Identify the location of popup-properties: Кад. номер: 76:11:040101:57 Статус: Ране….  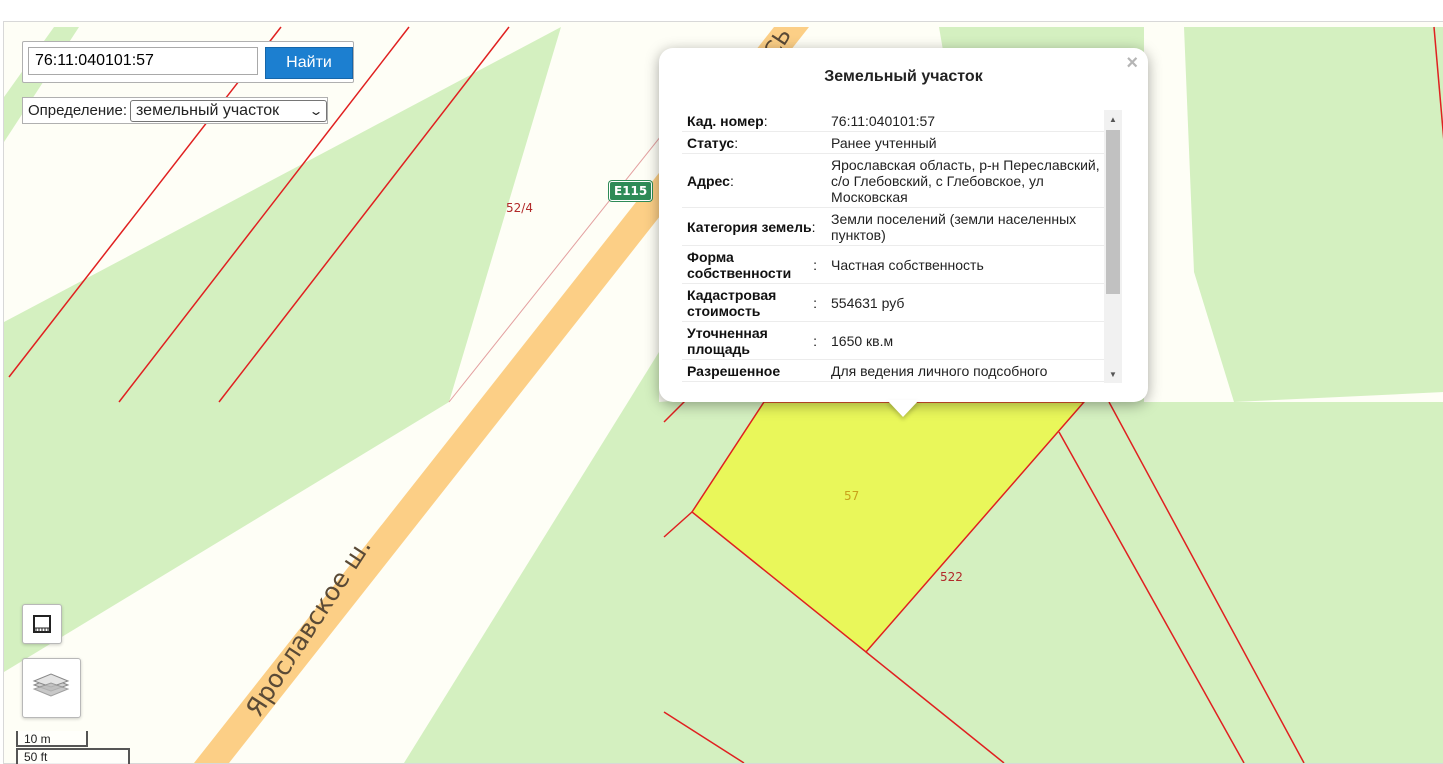
(902, 246).